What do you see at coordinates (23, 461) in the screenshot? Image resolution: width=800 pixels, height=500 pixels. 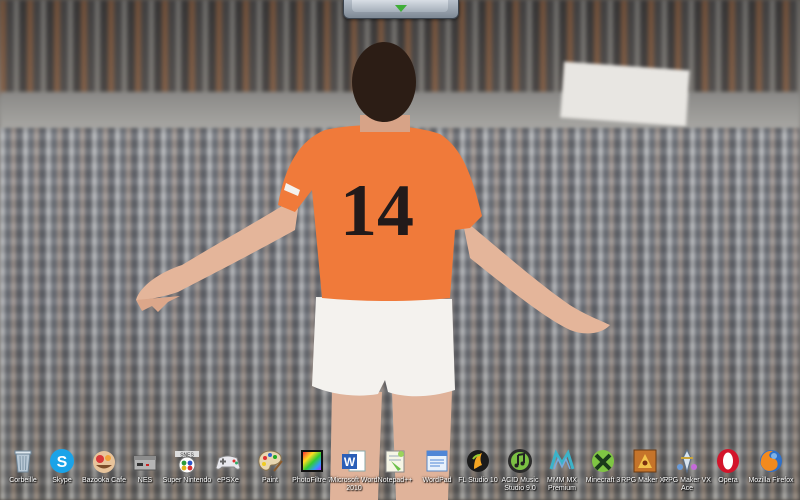 I see `trash-icon` at bounding box center [23, 461].